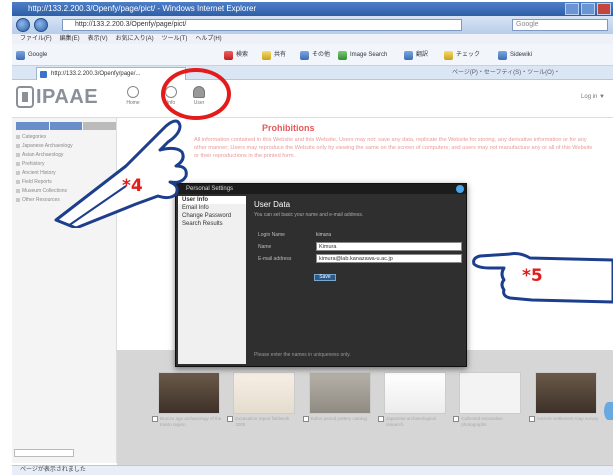 The height and width of the screenshot is (475, 613). Describe the element at coordinates (272, 204) in the screenshot. I see `user-data-heading: User Data` at that location.